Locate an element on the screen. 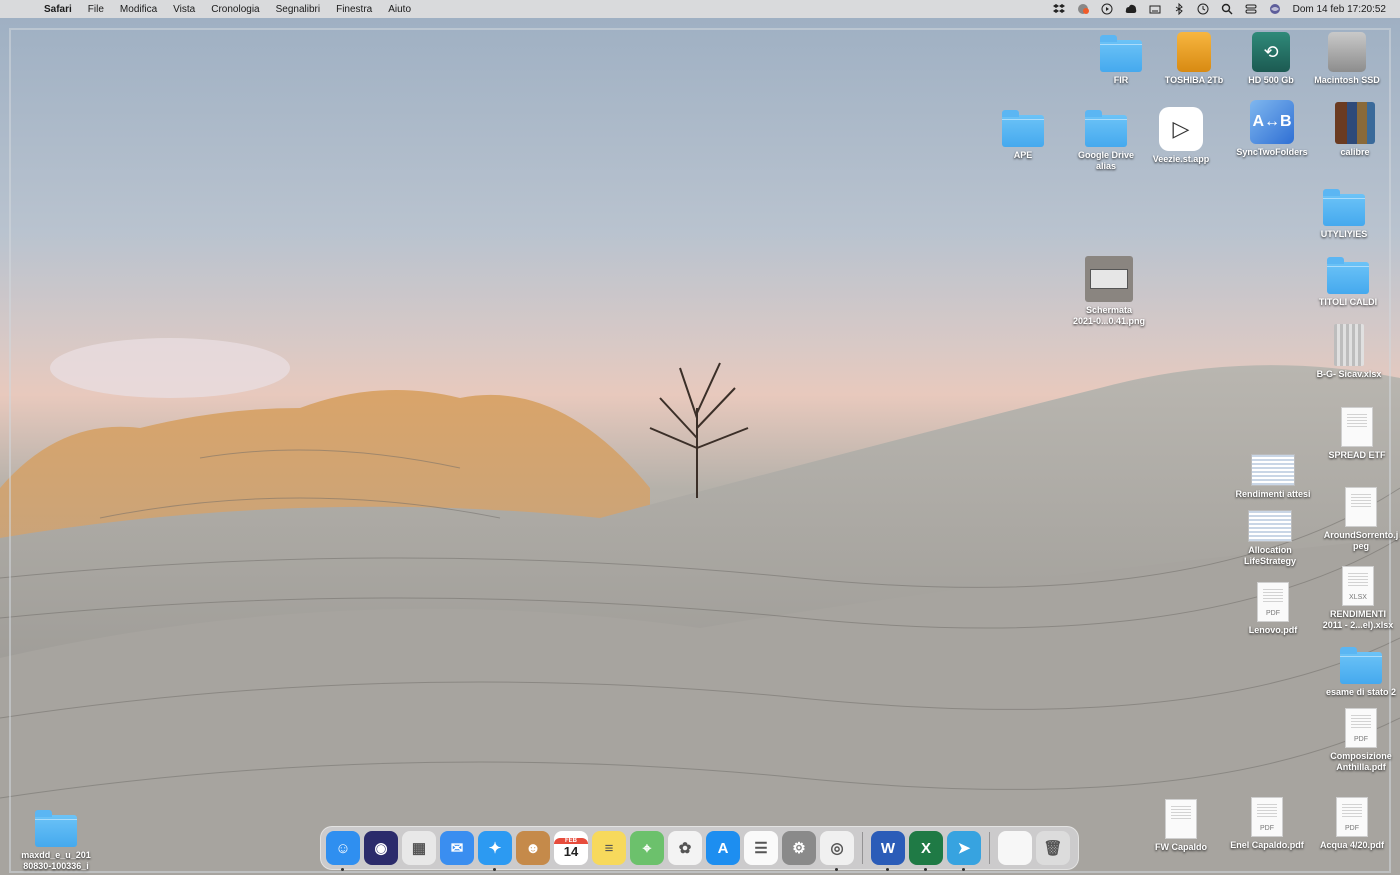 The image size is (1400, 875). menu-file: File is located at coordinates (96, 9).